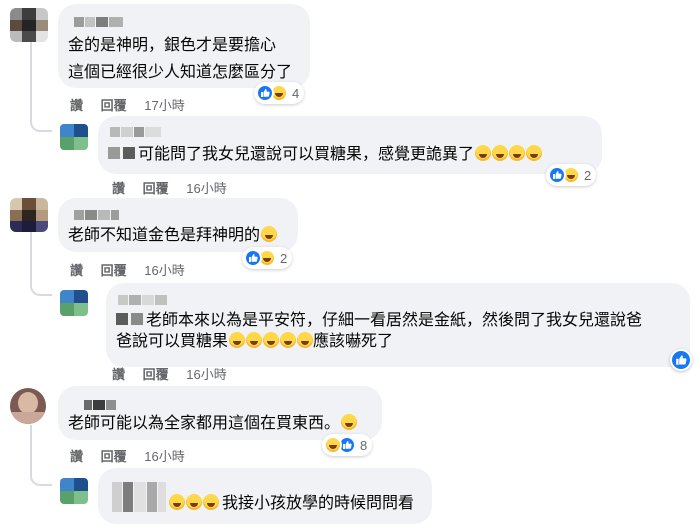  I want to click on comment-bubble: 老師可能以為全家都用這個在買東西。, so click(220, 413).